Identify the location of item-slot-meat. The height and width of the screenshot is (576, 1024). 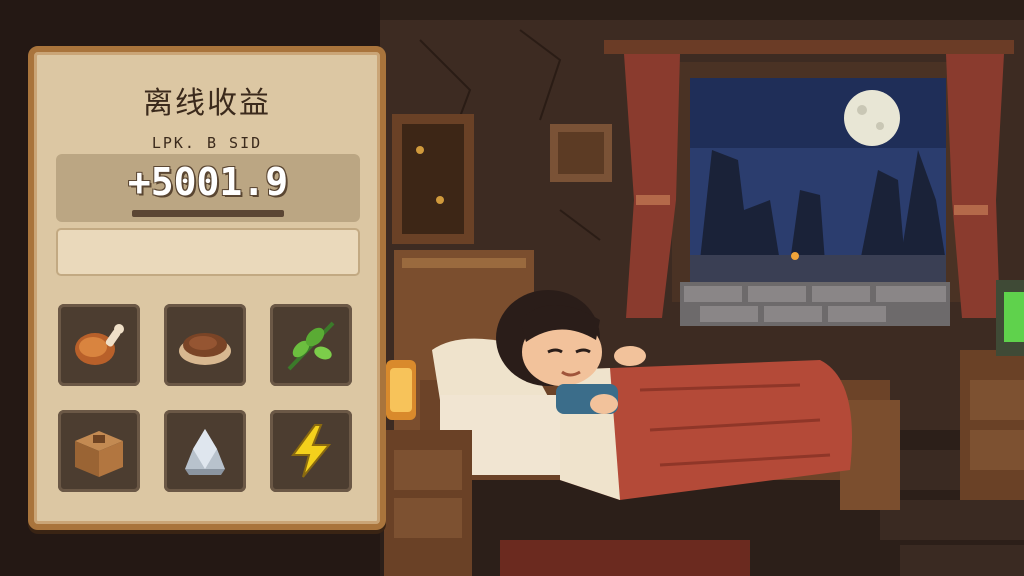
(99, 345).